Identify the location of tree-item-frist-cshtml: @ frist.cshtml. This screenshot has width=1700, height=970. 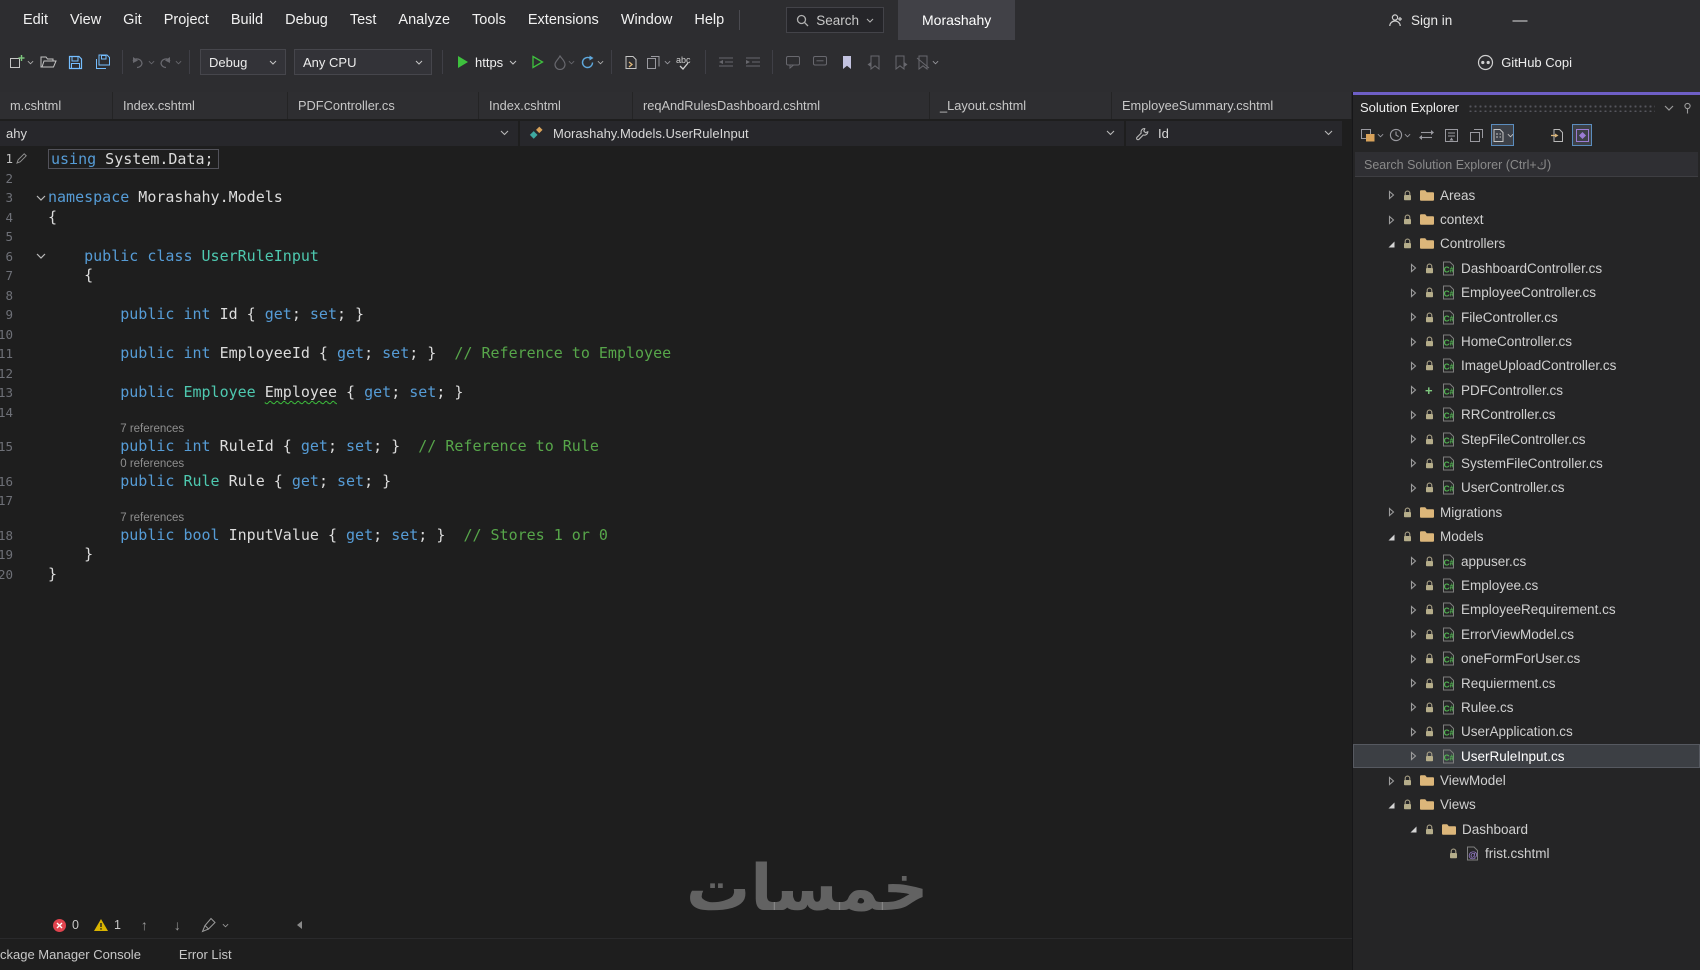
(1526, 854).